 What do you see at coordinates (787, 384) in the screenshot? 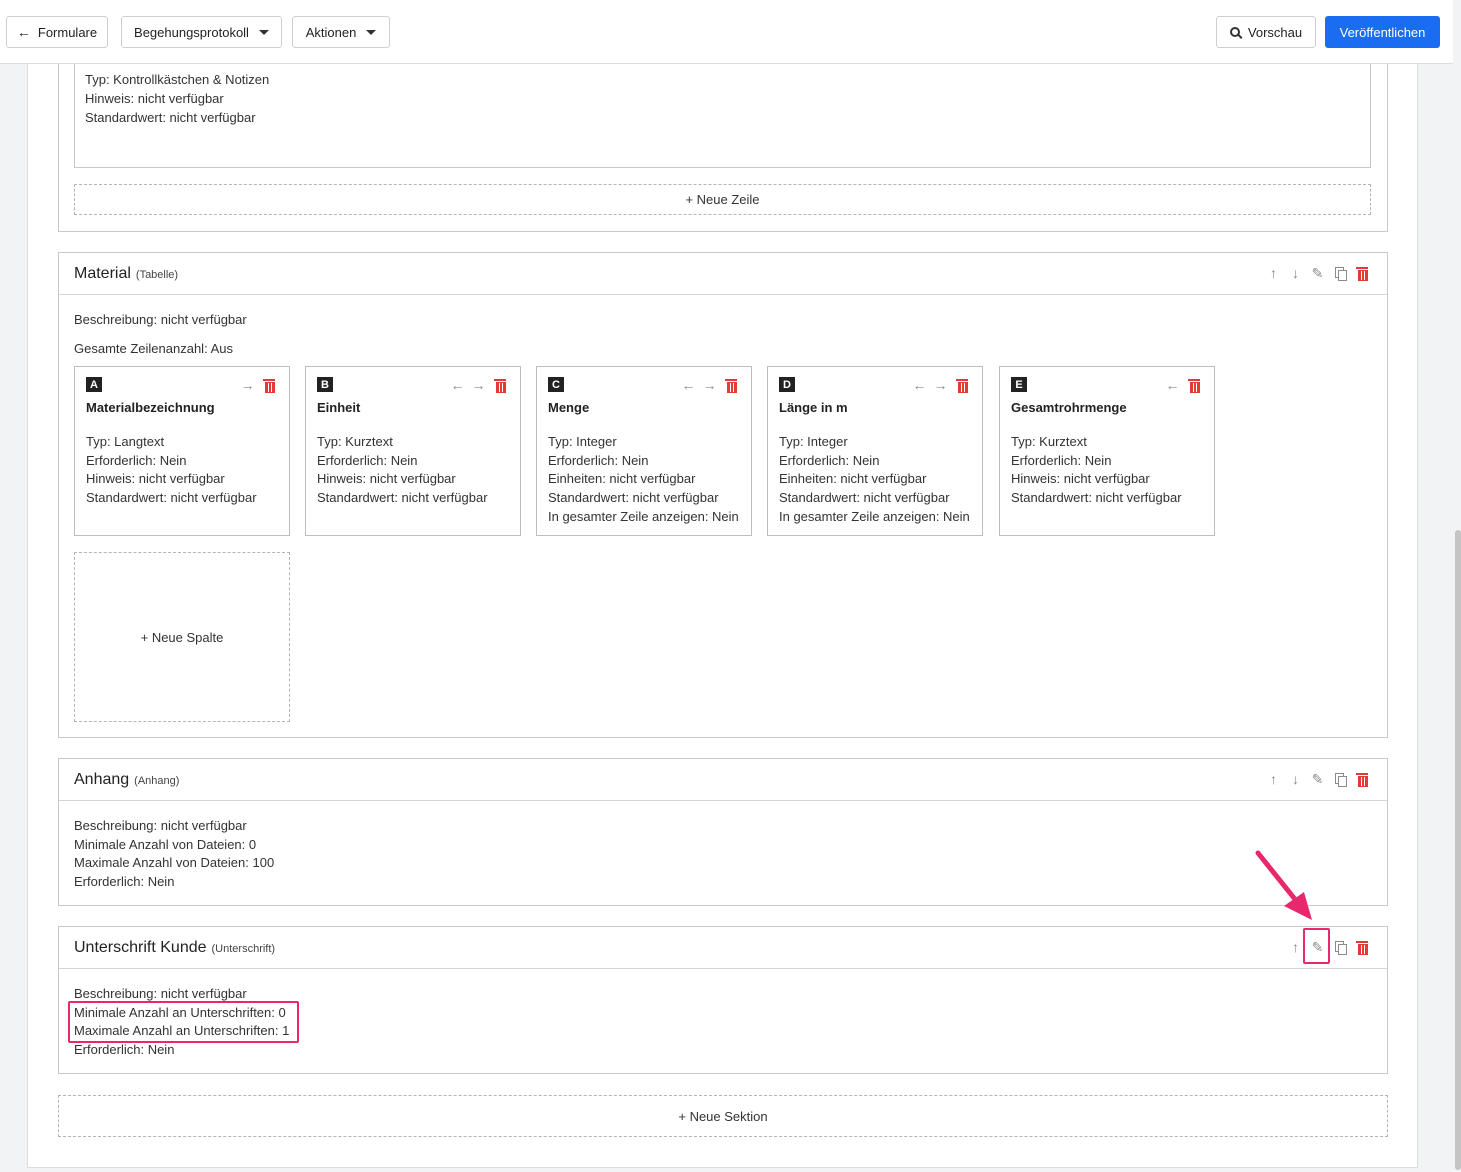
I see `column-letter: D` at bounding box center [787, 384].